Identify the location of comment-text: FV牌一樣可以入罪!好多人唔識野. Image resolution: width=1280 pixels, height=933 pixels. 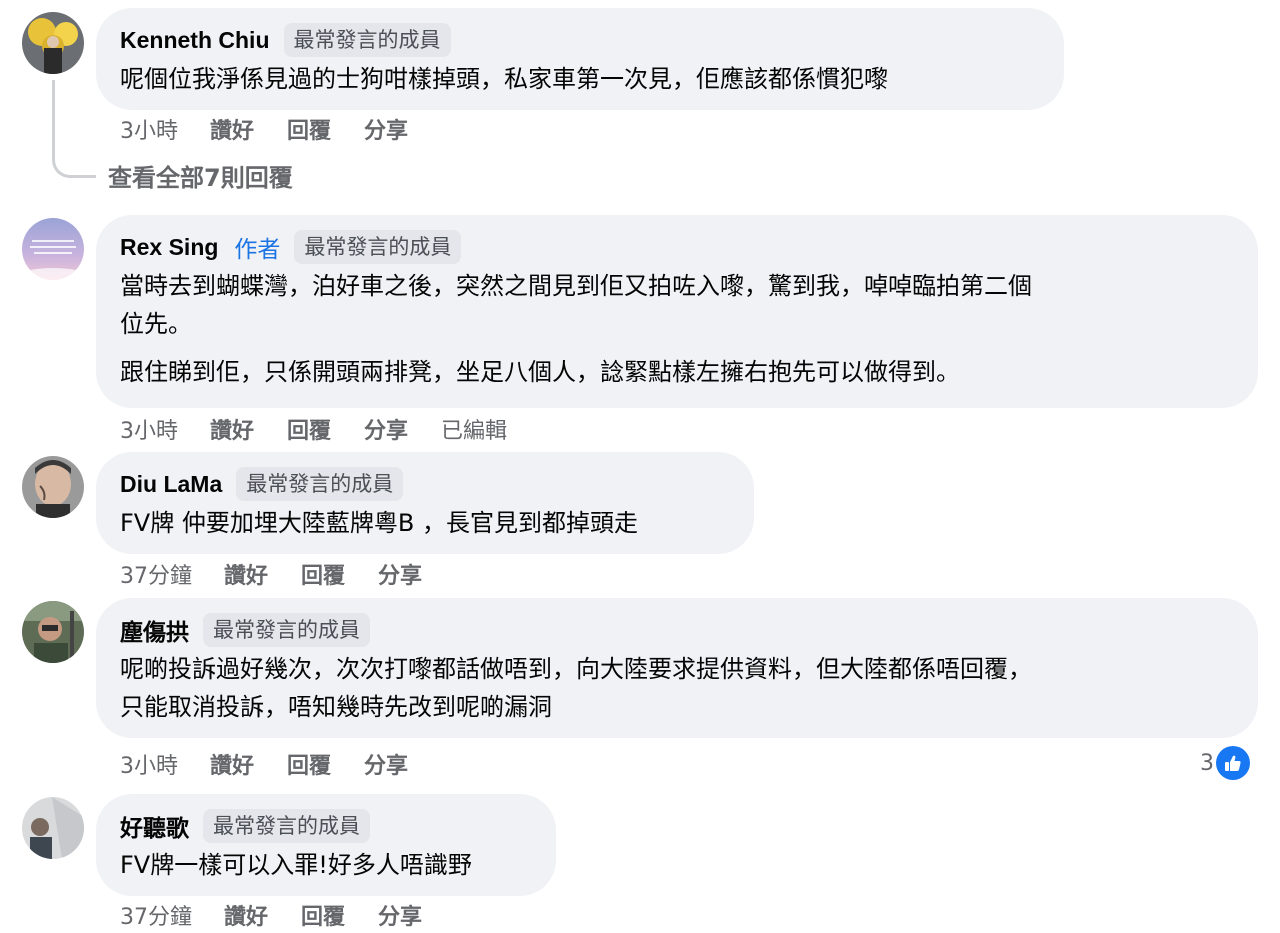
(296, 865).